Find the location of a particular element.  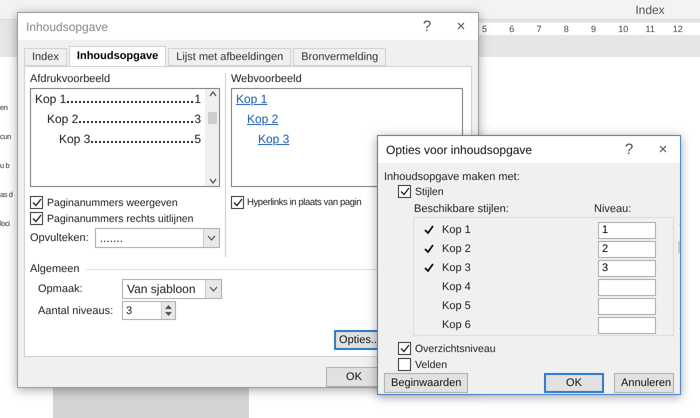

level-field: 2 is located at coordinates (627, 249).